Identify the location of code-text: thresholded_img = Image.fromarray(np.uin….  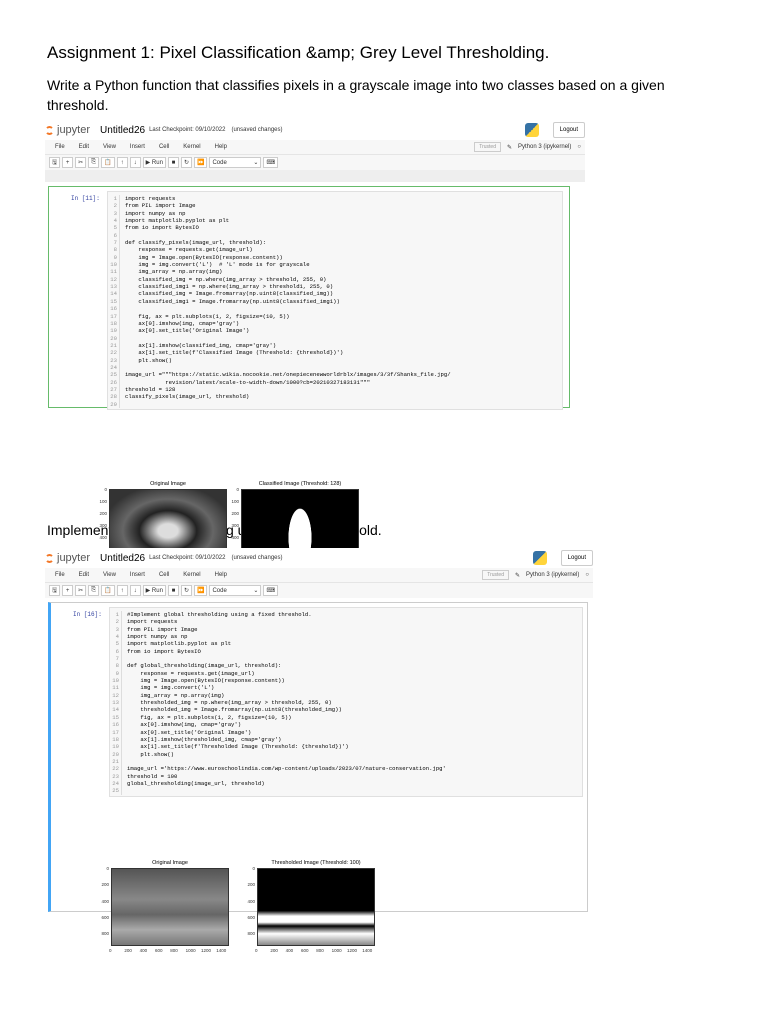
(234, 710).